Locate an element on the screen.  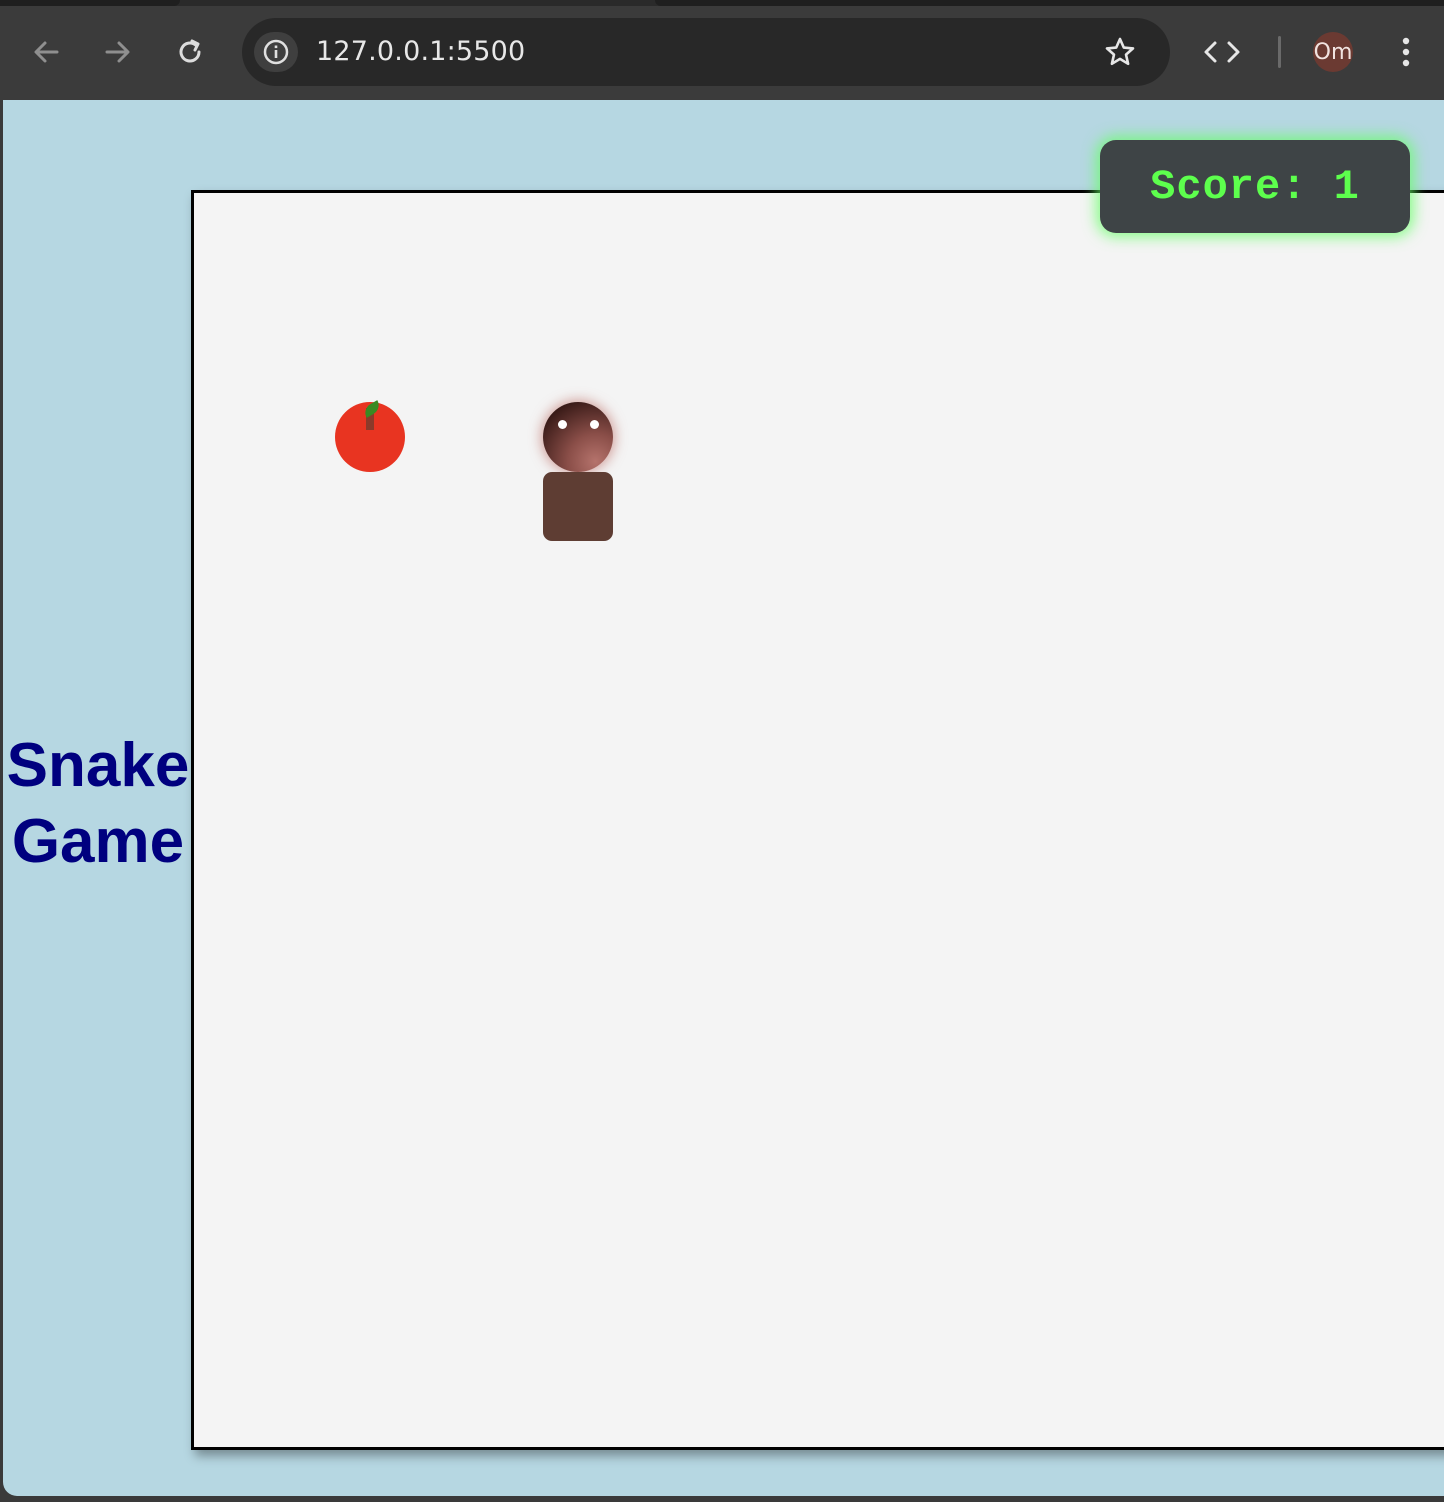
apple-food is located at coordinates (370, 436).